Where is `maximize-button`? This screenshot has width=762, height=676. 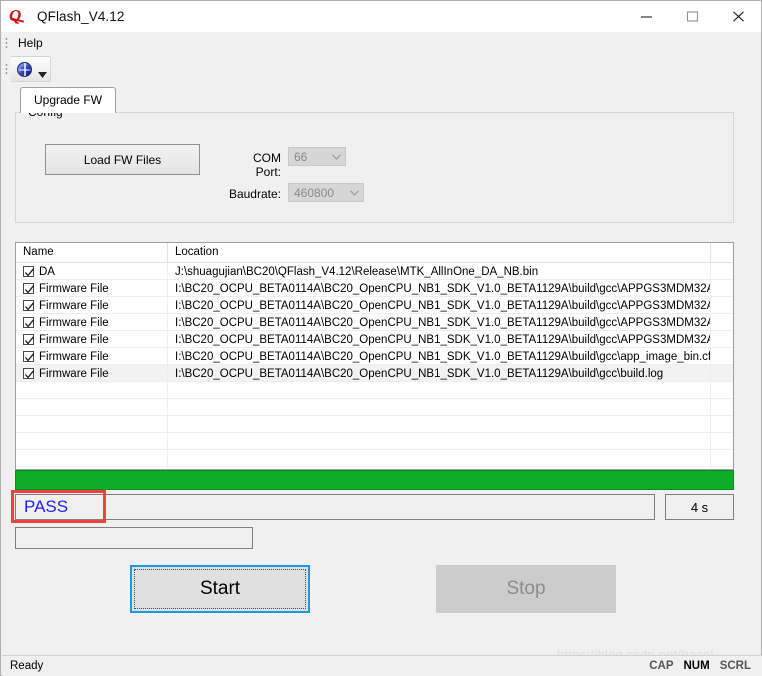
maximize-button is located at coordinates (692, 16).